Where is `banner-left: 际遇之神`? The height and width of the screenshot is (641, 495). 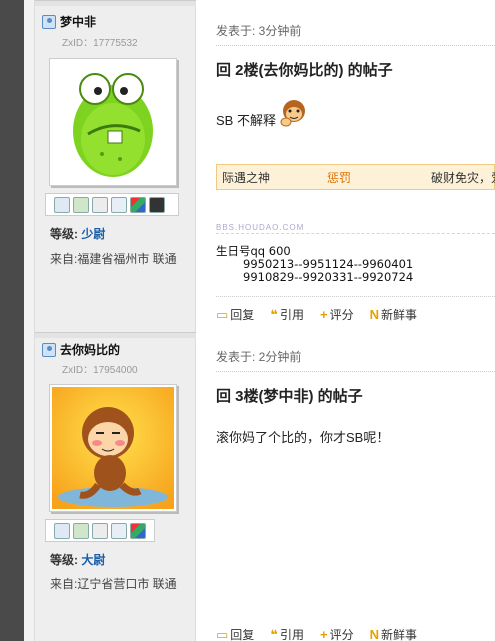 banner-left: 际遇之神 is located at coordinates (246, 177).